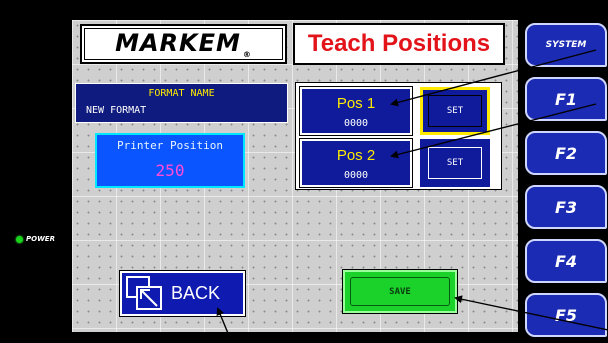 The image size is (608, 343). I want to click on pos-1-button: Pos 1 0000, so click(356, 111).